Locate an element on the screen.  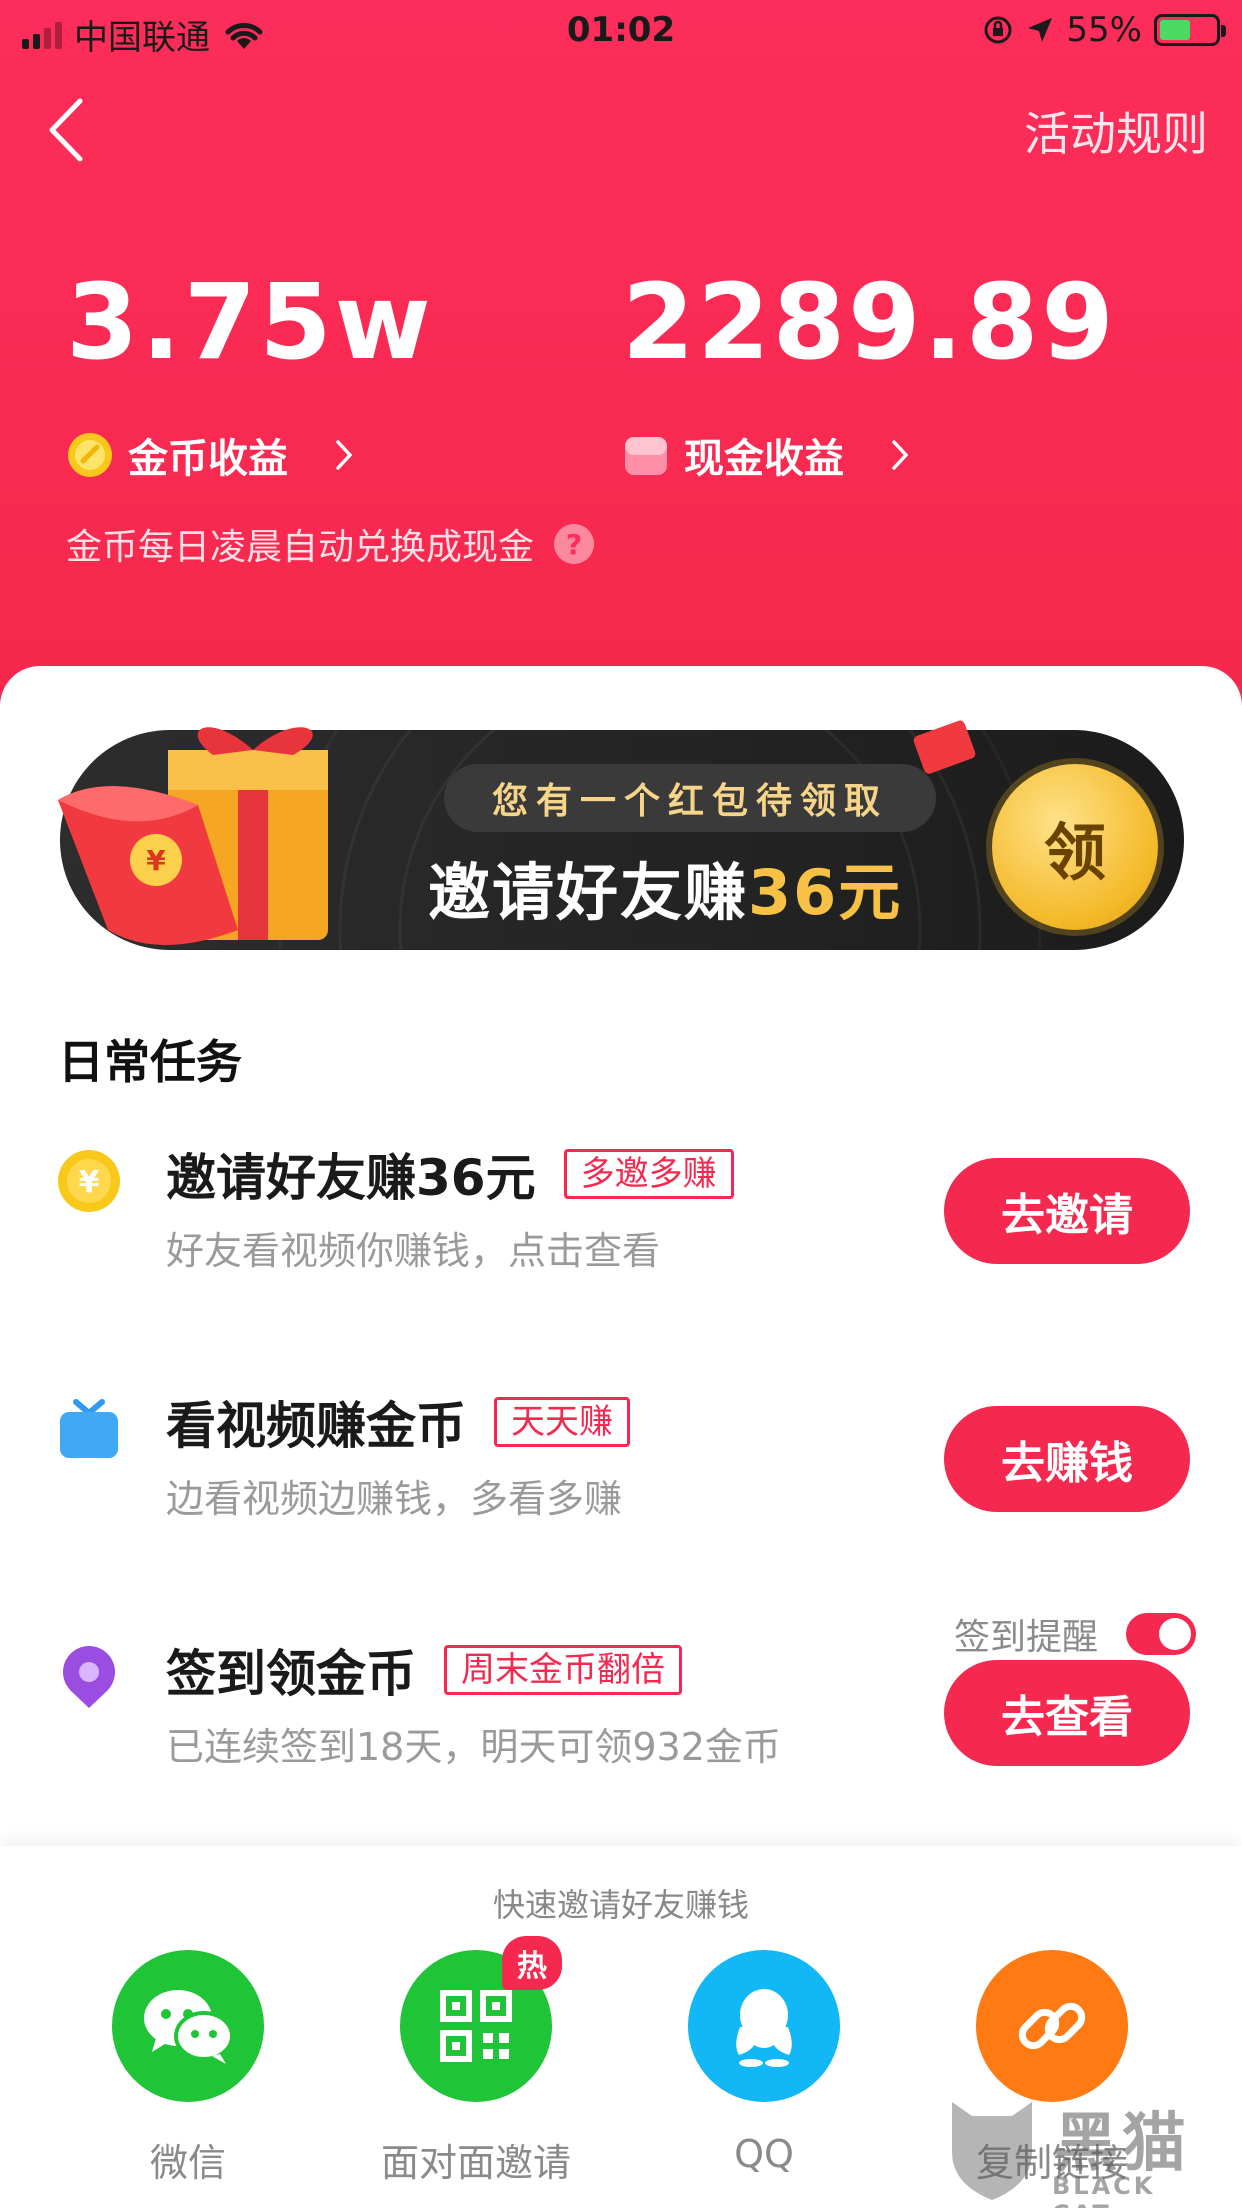
hot-badge: 热 is located at coordinates (532, 1963).